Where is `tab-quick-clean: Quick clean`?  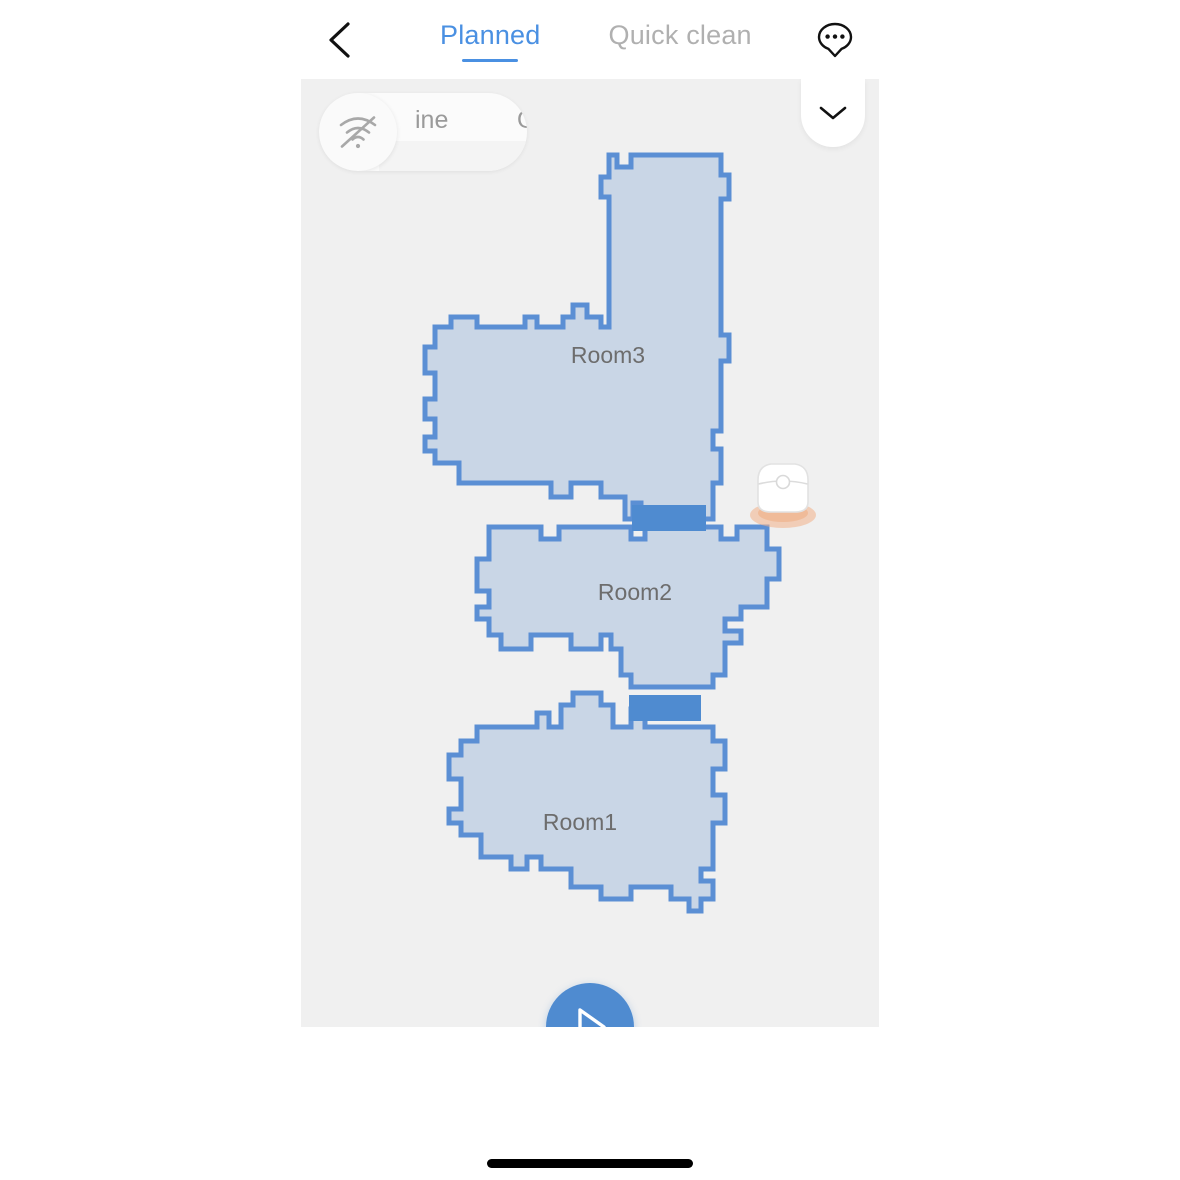
tab-quick-clean: Quick clean is located at coordinates (680, 41).